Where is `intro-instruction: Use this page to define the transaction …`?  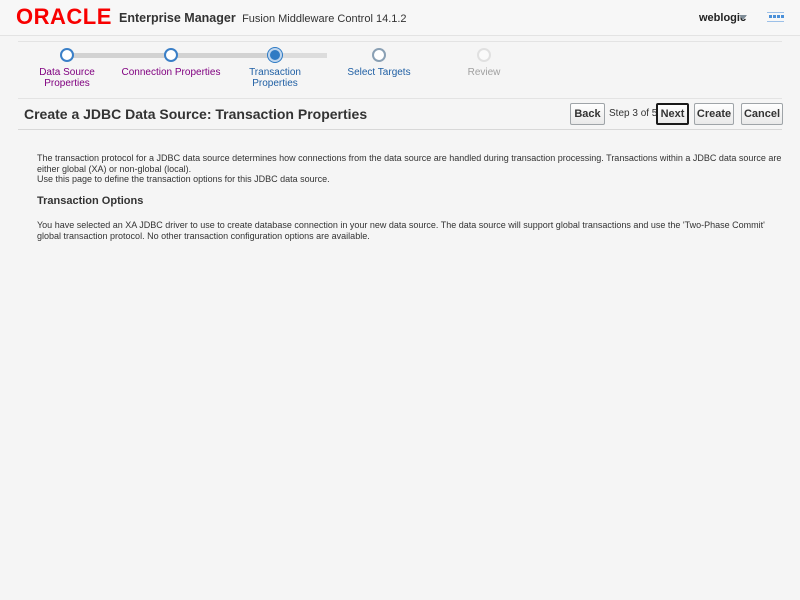
intro-instruction: Use this page to define the transaction … is located at coordinates (183, 179).